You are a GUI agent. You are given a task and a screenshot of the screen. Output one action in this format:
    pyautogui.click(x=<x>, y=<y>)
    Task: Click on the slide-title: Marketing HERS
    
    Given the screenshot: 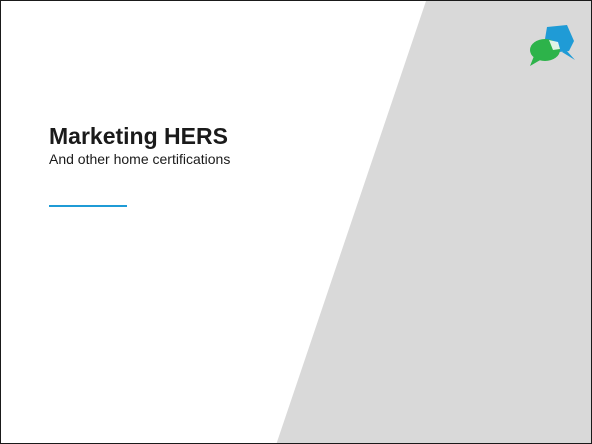 What is the action you would take?
    pyautogui.click(x=138, y=136)
    